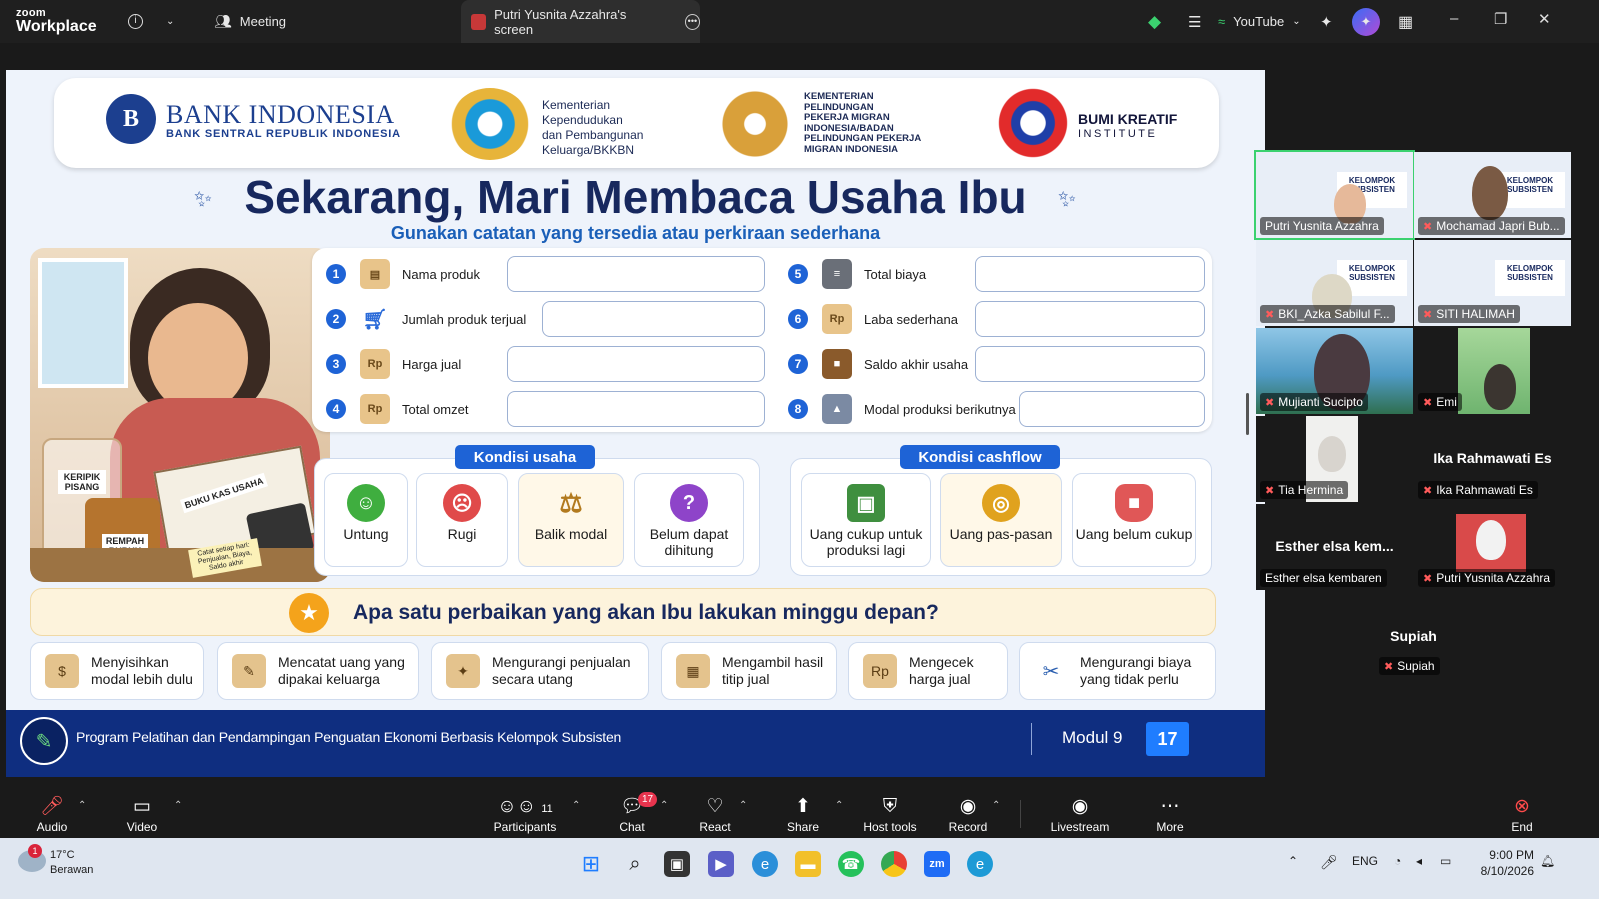  What do you see at coordinates (135, 21) in the screenshot?
I see `info-icon: i` at bounding box center [135, 21].